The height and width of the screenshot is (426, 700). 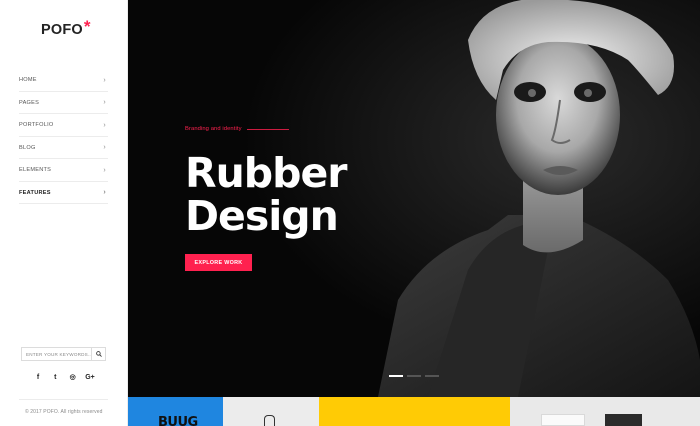 I want to click on portfolio-strip: BUUG, so click(x=414, y=411).